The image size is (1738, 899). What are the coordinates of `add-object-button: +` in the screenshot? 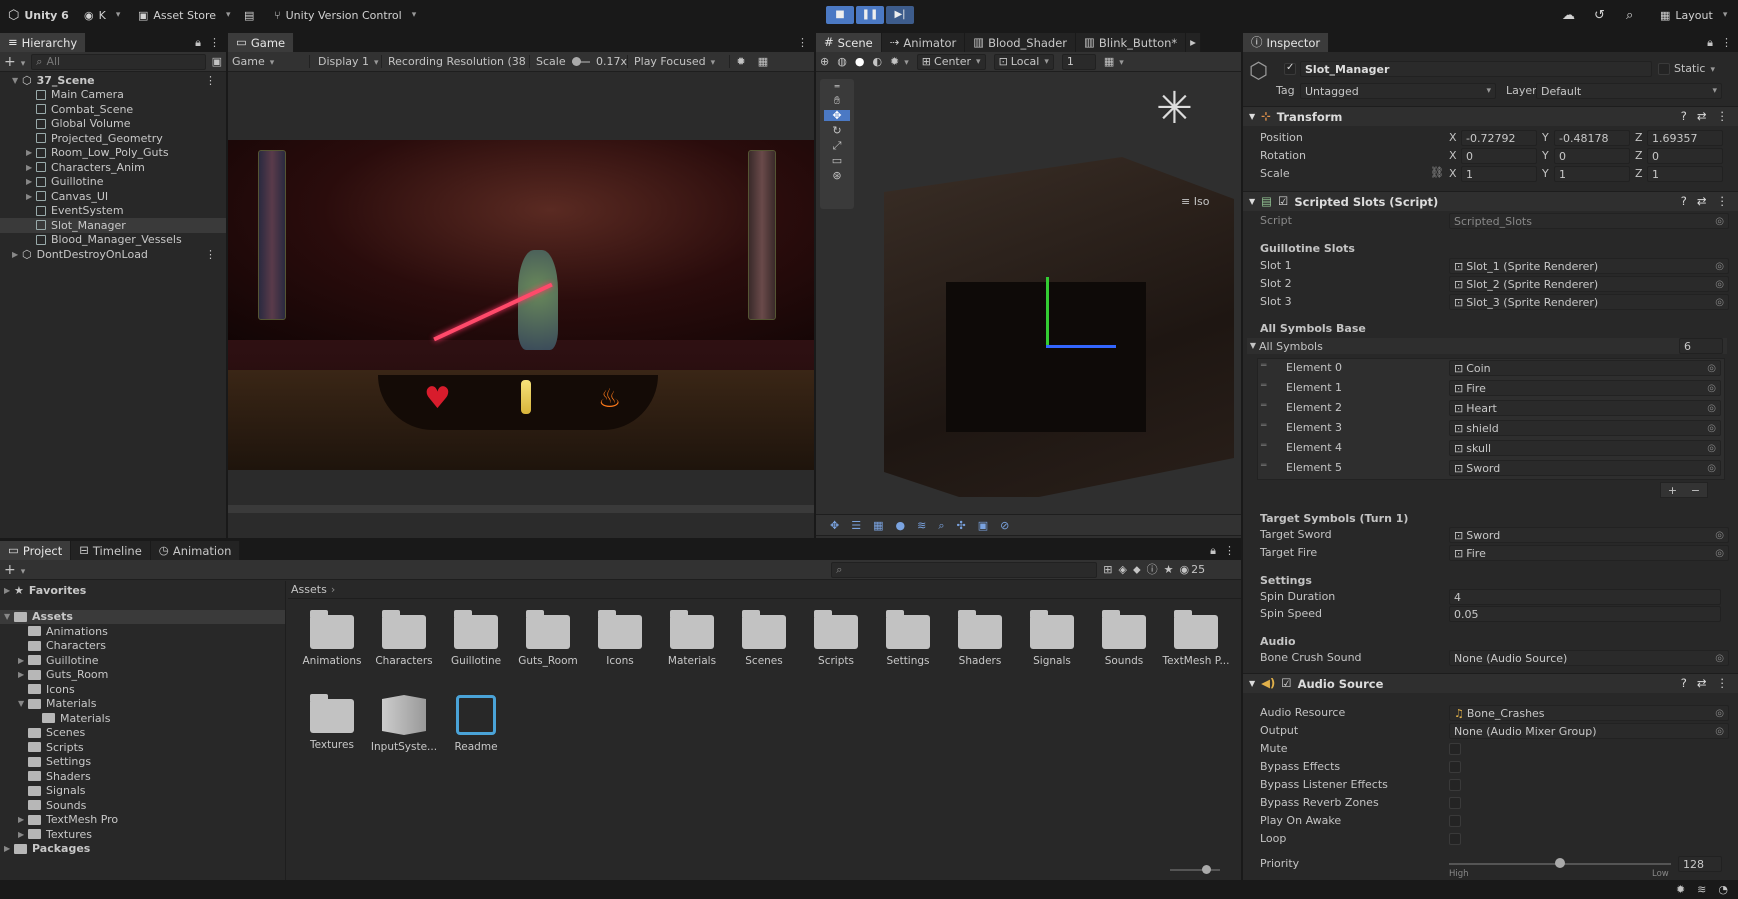 It's located at (14, 62).